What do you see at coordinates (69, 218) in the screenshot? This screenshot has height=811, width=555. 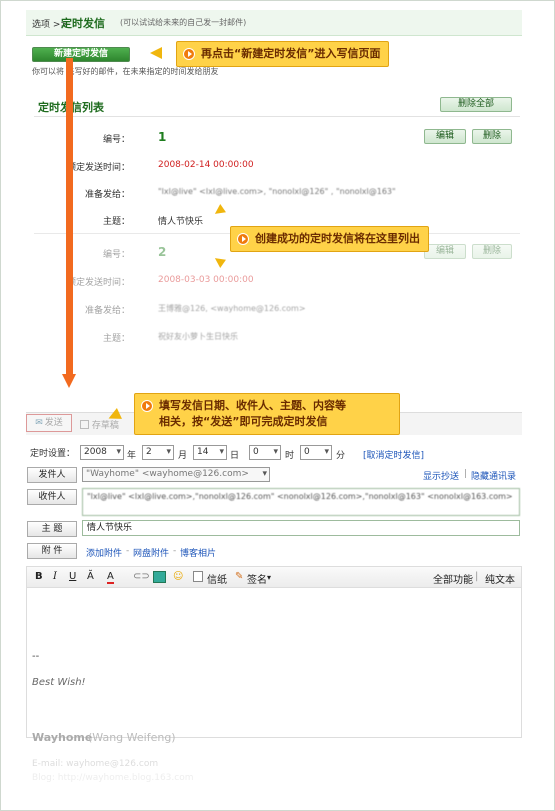 I see `flow-arrow-shaft` at bounding box center [69, 218].